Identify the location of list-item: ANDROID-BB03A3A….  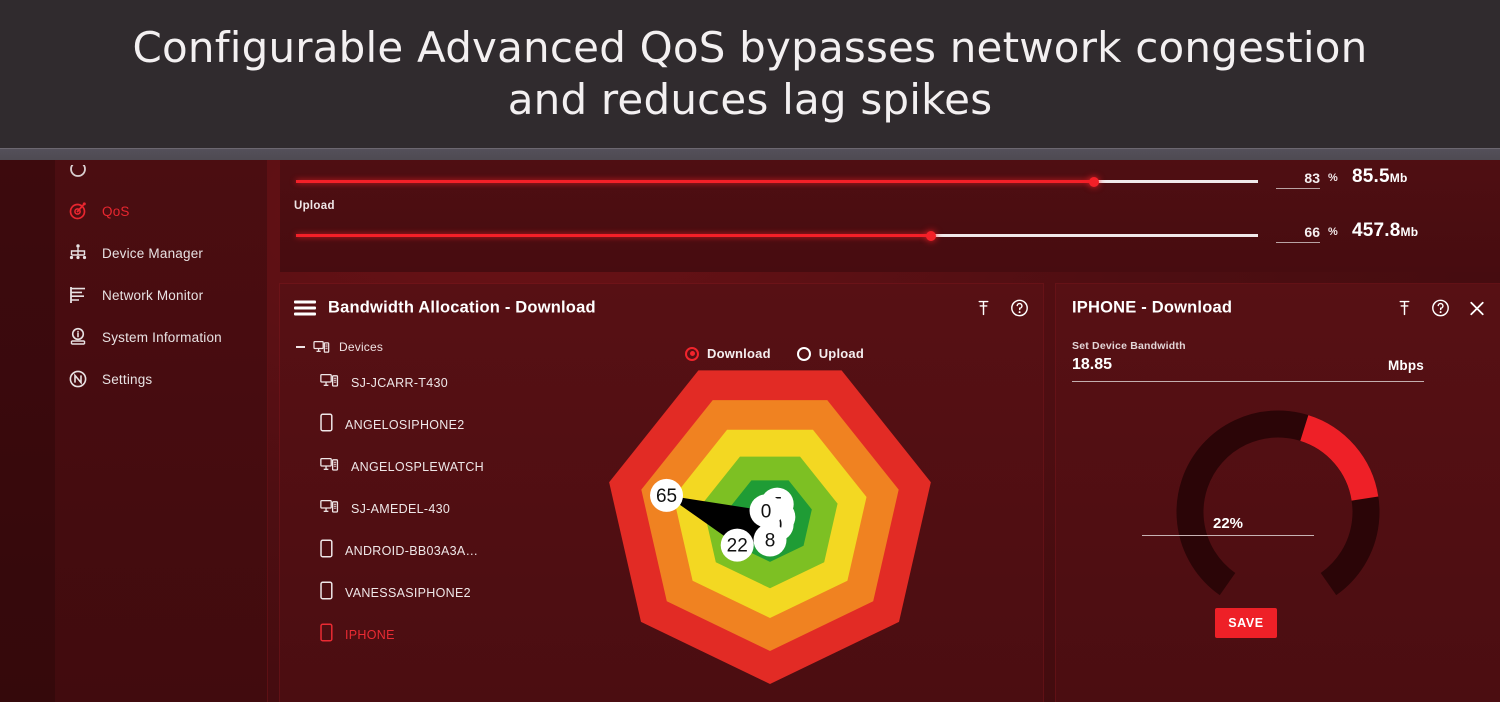
(430, 551).